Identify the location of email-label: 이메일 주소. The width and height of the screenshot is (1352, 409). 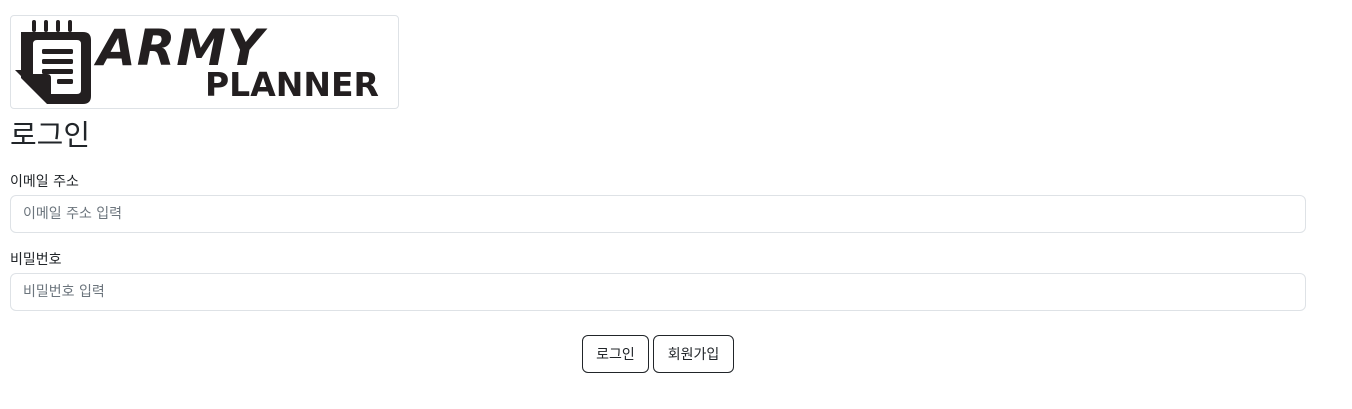
(44, 182).